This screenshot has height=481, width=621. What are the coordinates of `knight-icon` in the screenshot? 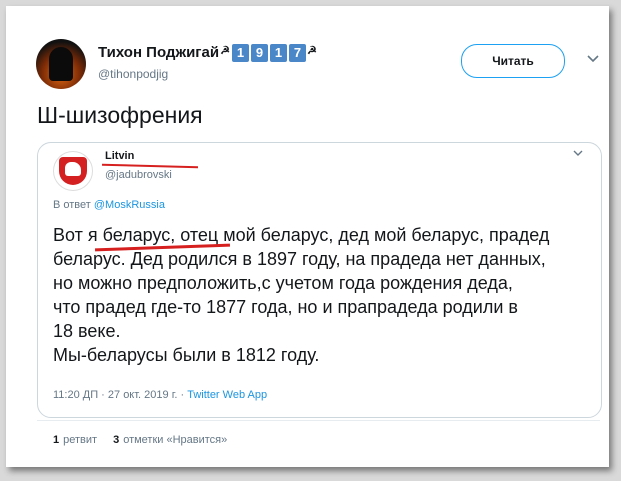 It's located at (73, 169).